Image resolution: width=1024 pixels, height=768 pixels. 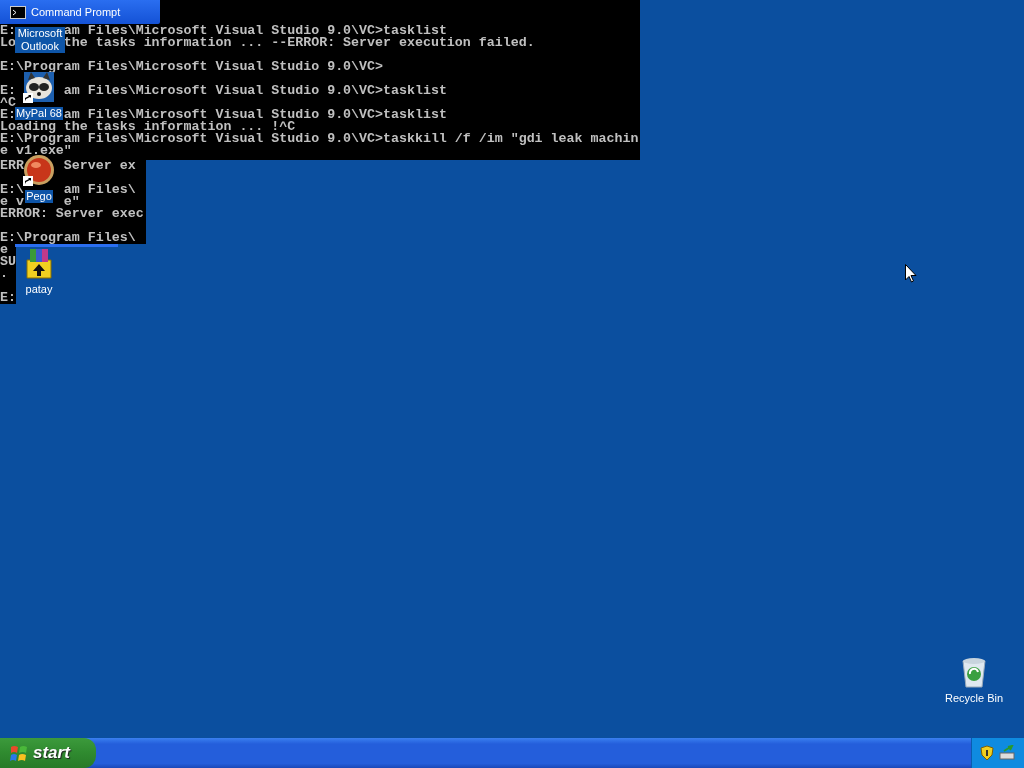 What do you see at coordinates (319, 139) in the screenshot?
I see `console-text: E:\Program Files\Microsoft Visual Studio 9.0\VC>taskkill /f /im "gdi leak machin` at bounding box center [319, 139].